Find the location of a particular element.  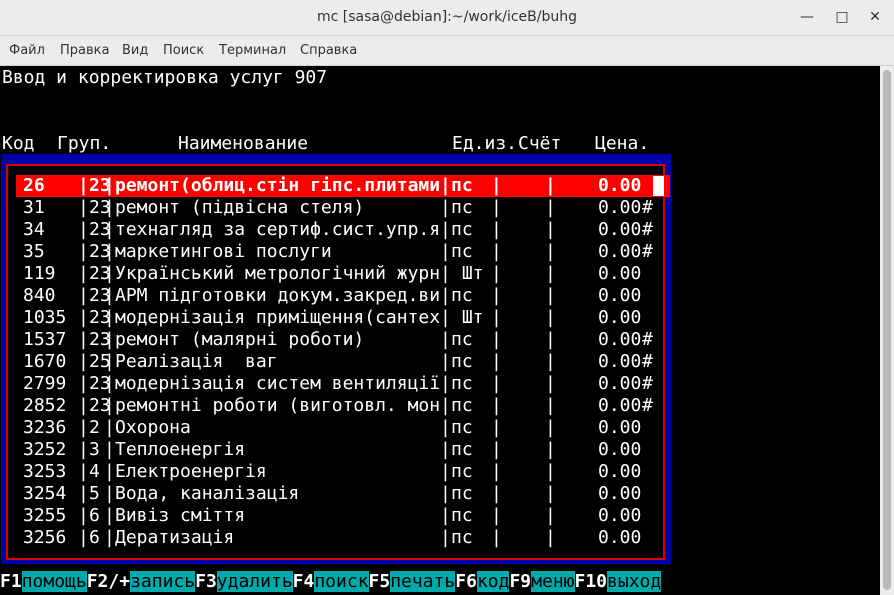

row-name: Реалізація ваг is located at coordinates (196, 361).